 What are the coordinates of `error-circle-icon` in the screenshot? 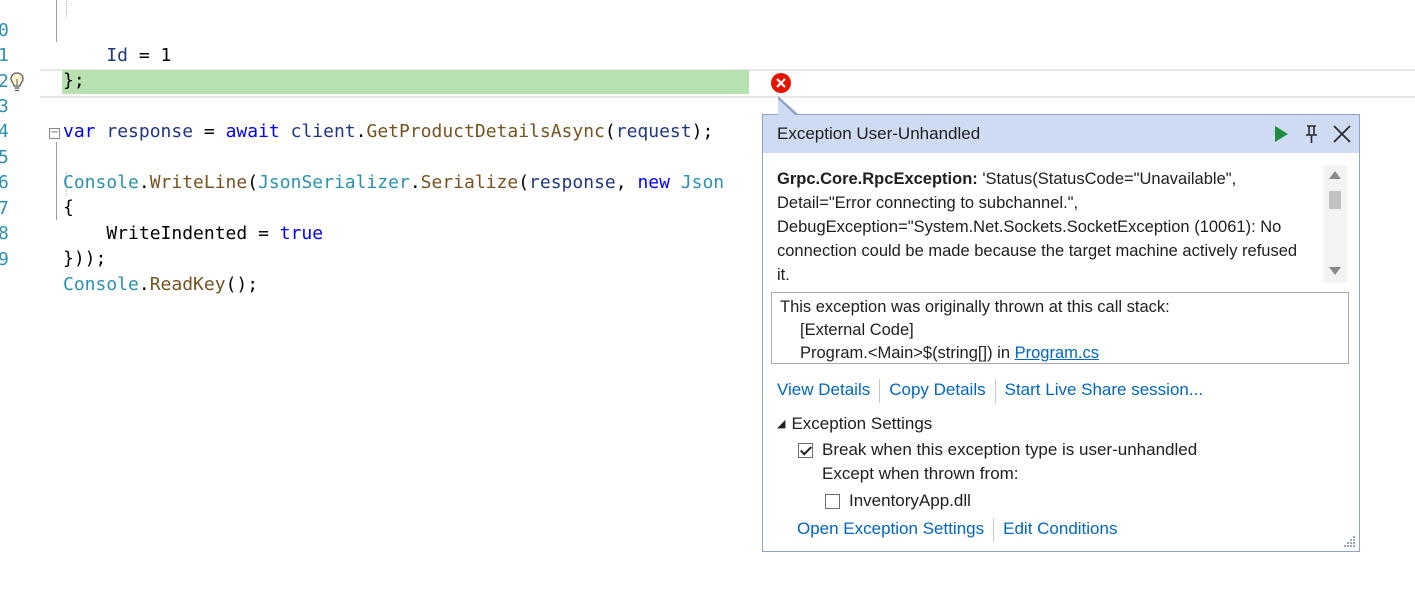 It's located at (781, 83).